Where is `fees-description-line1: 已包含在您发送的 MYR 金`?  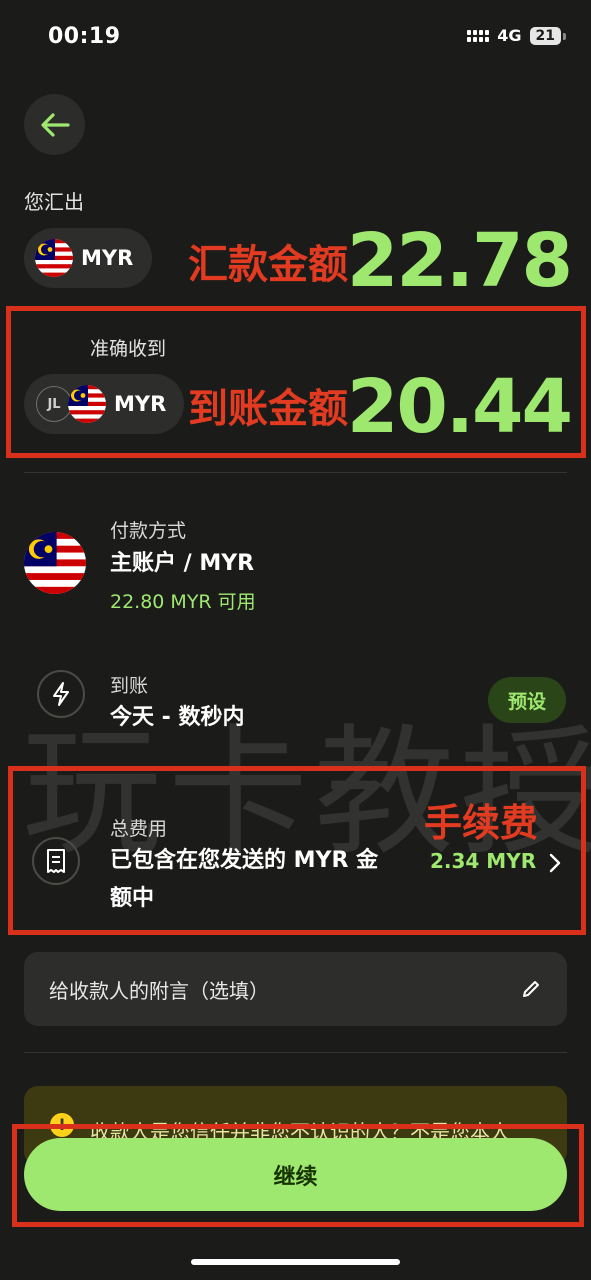 fees-description-line1: 已包含在您发送的 MYR 金 is located at coordinates (244, 860).